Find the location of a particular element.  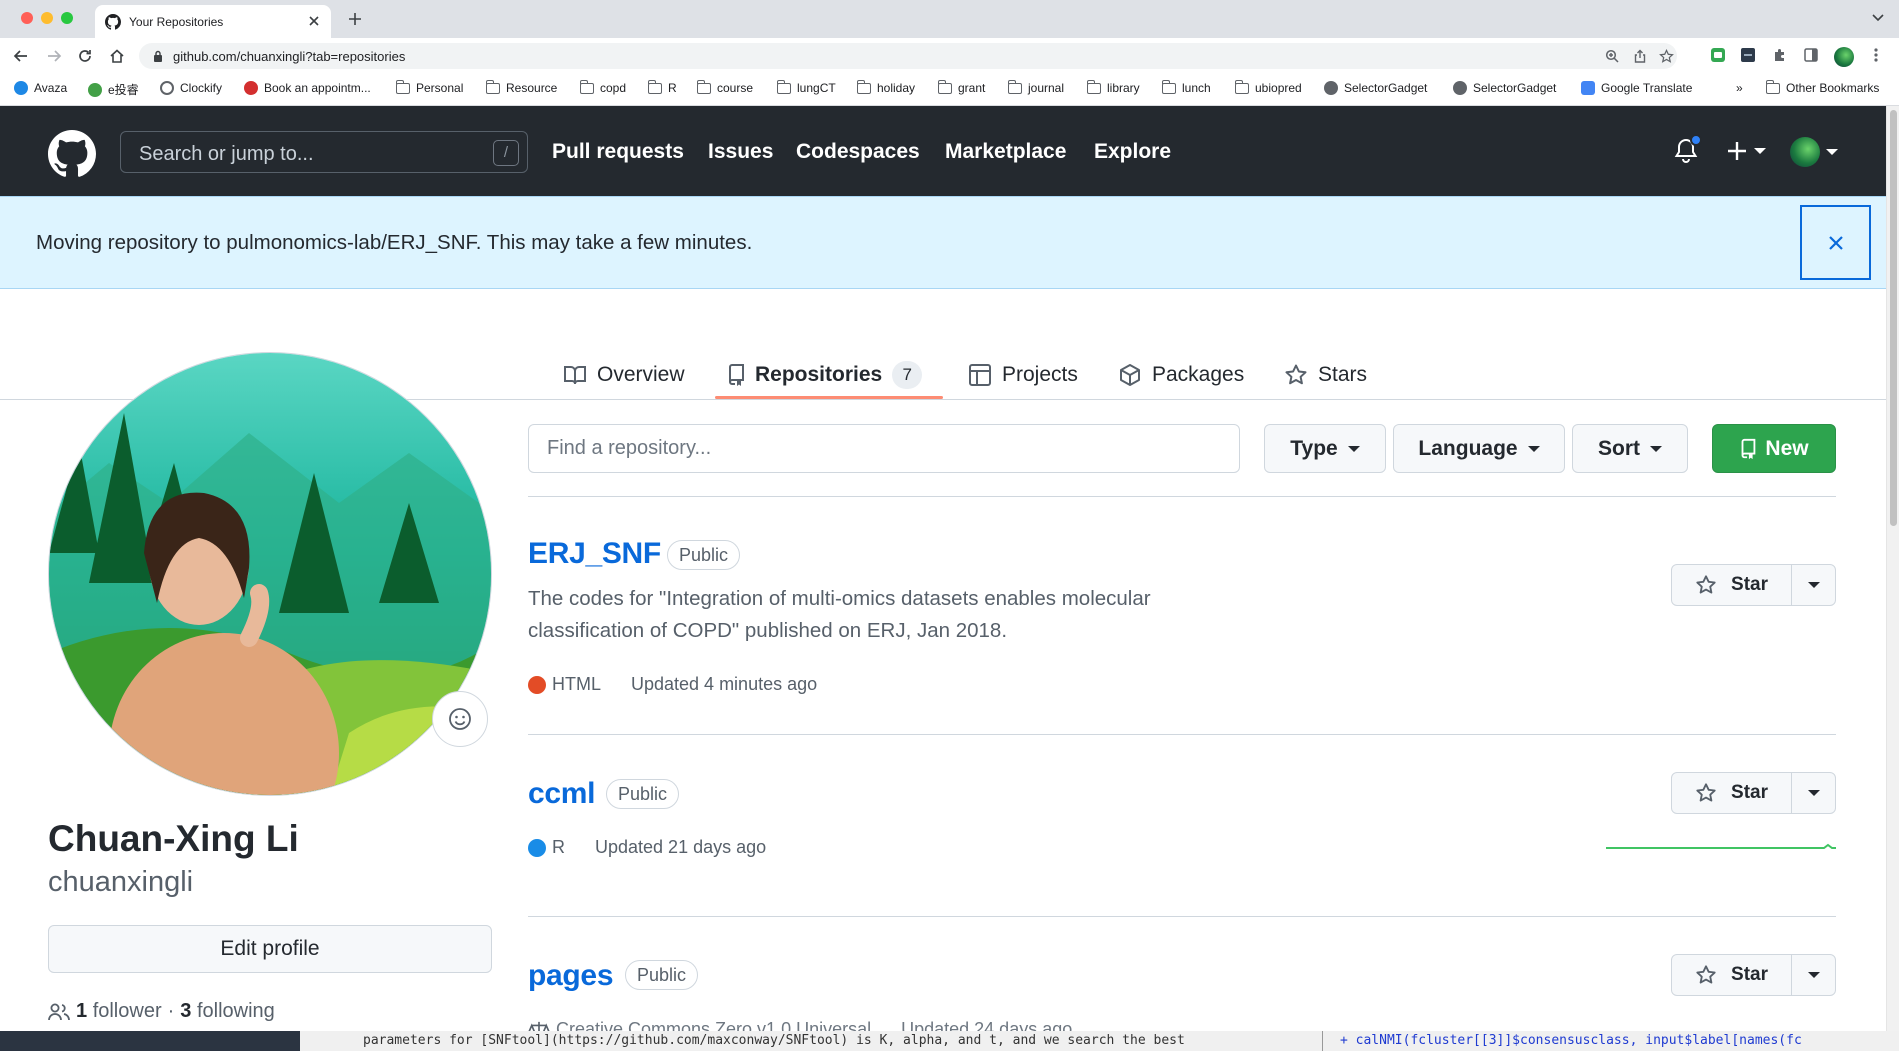

language-color-dot is located at coordinates (537, 684).